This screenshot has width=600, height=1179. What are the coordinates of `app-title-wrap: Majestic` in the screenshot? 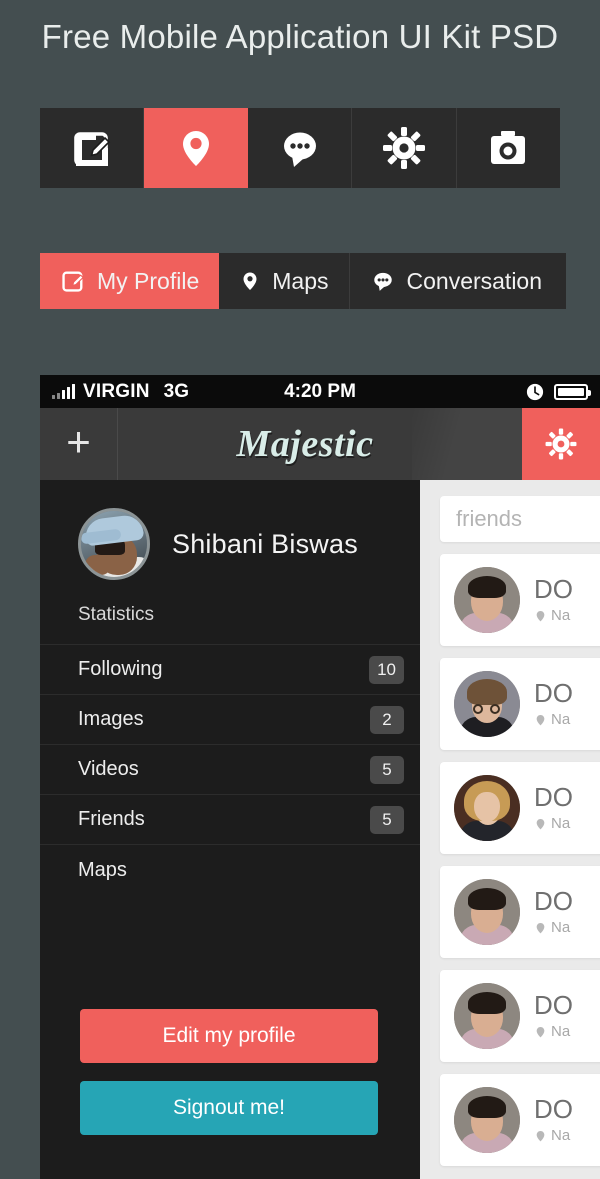 It's located at (320, 444).